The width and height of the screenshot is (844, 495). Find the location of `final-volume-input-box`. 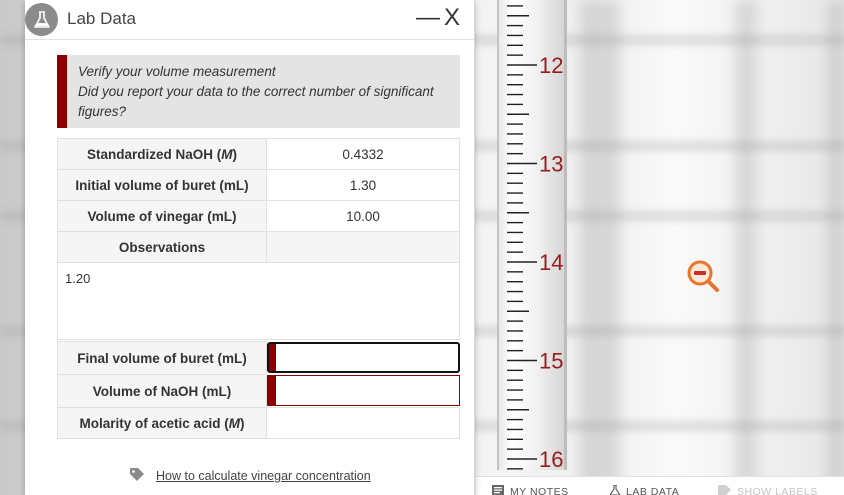

final-volume-input-box is located at coordinates (363, 357).